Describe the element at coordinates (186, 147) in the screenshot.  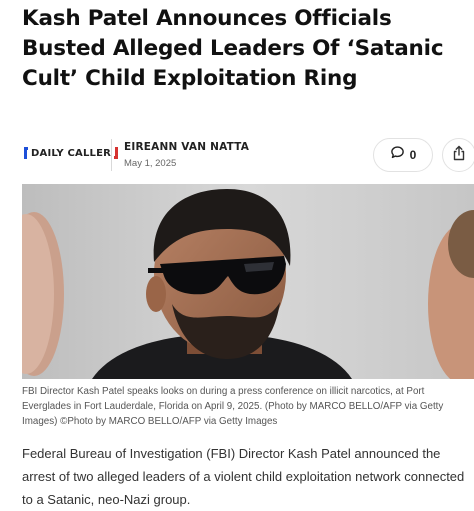
I see `author-name: EIREANN VAN NATTA` at that location.